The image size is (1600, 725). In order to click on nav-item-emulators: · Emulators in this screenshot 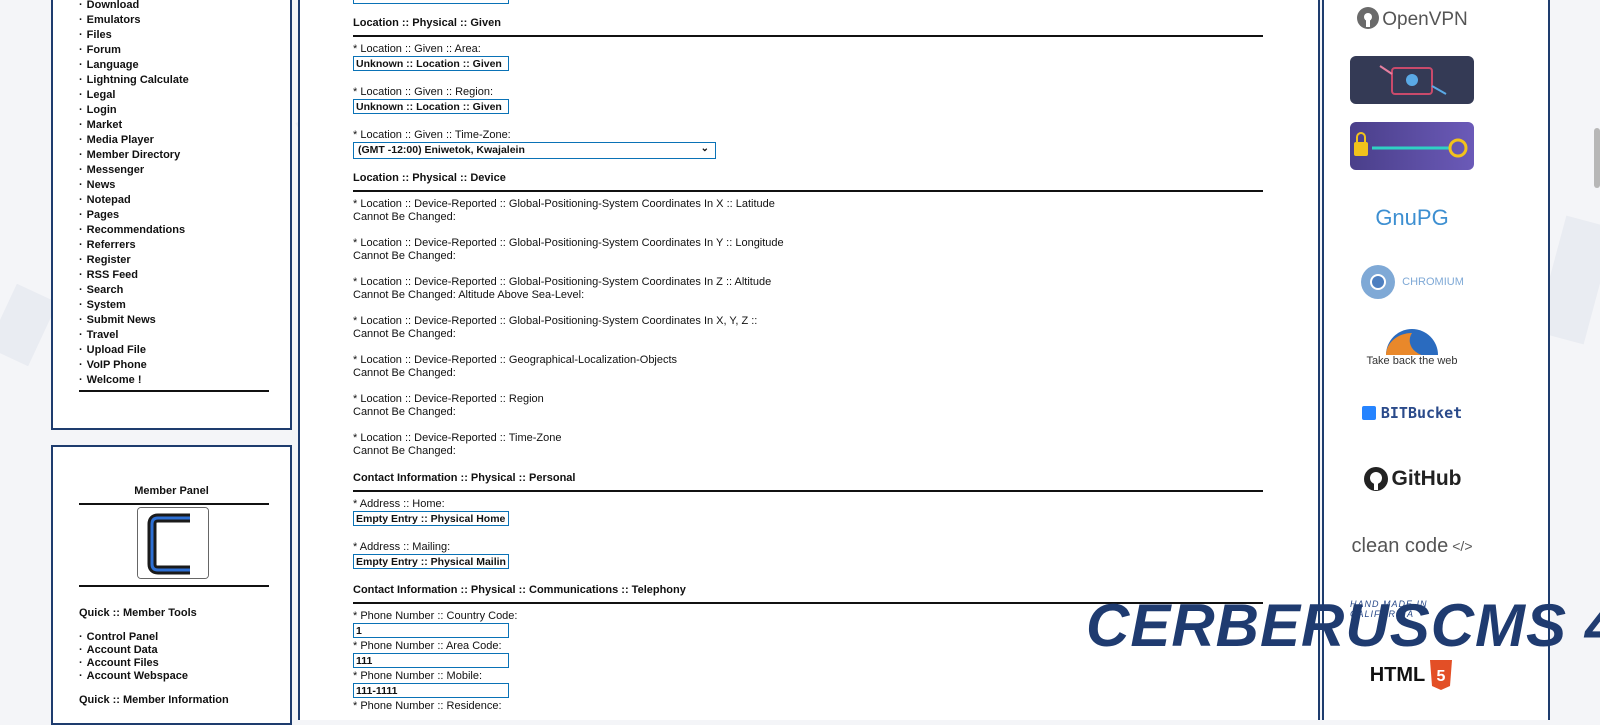, I will do `click(174, 20)`.